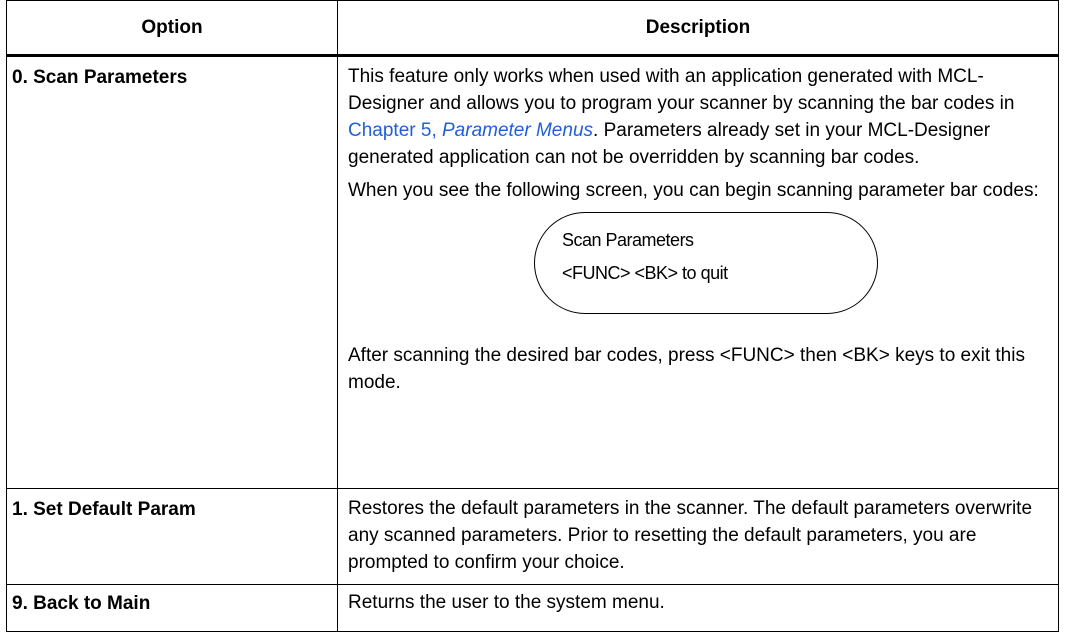  Describe the element at coordinates (172, 28) in the screenshot. I see `option-column-header: Option` at that location.